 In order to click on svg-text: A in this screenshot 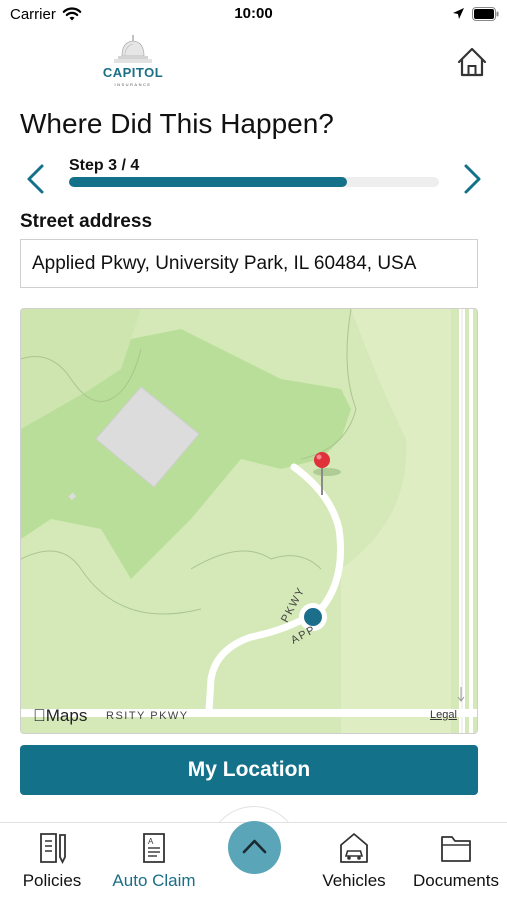, I will do `click(151, 841)`.